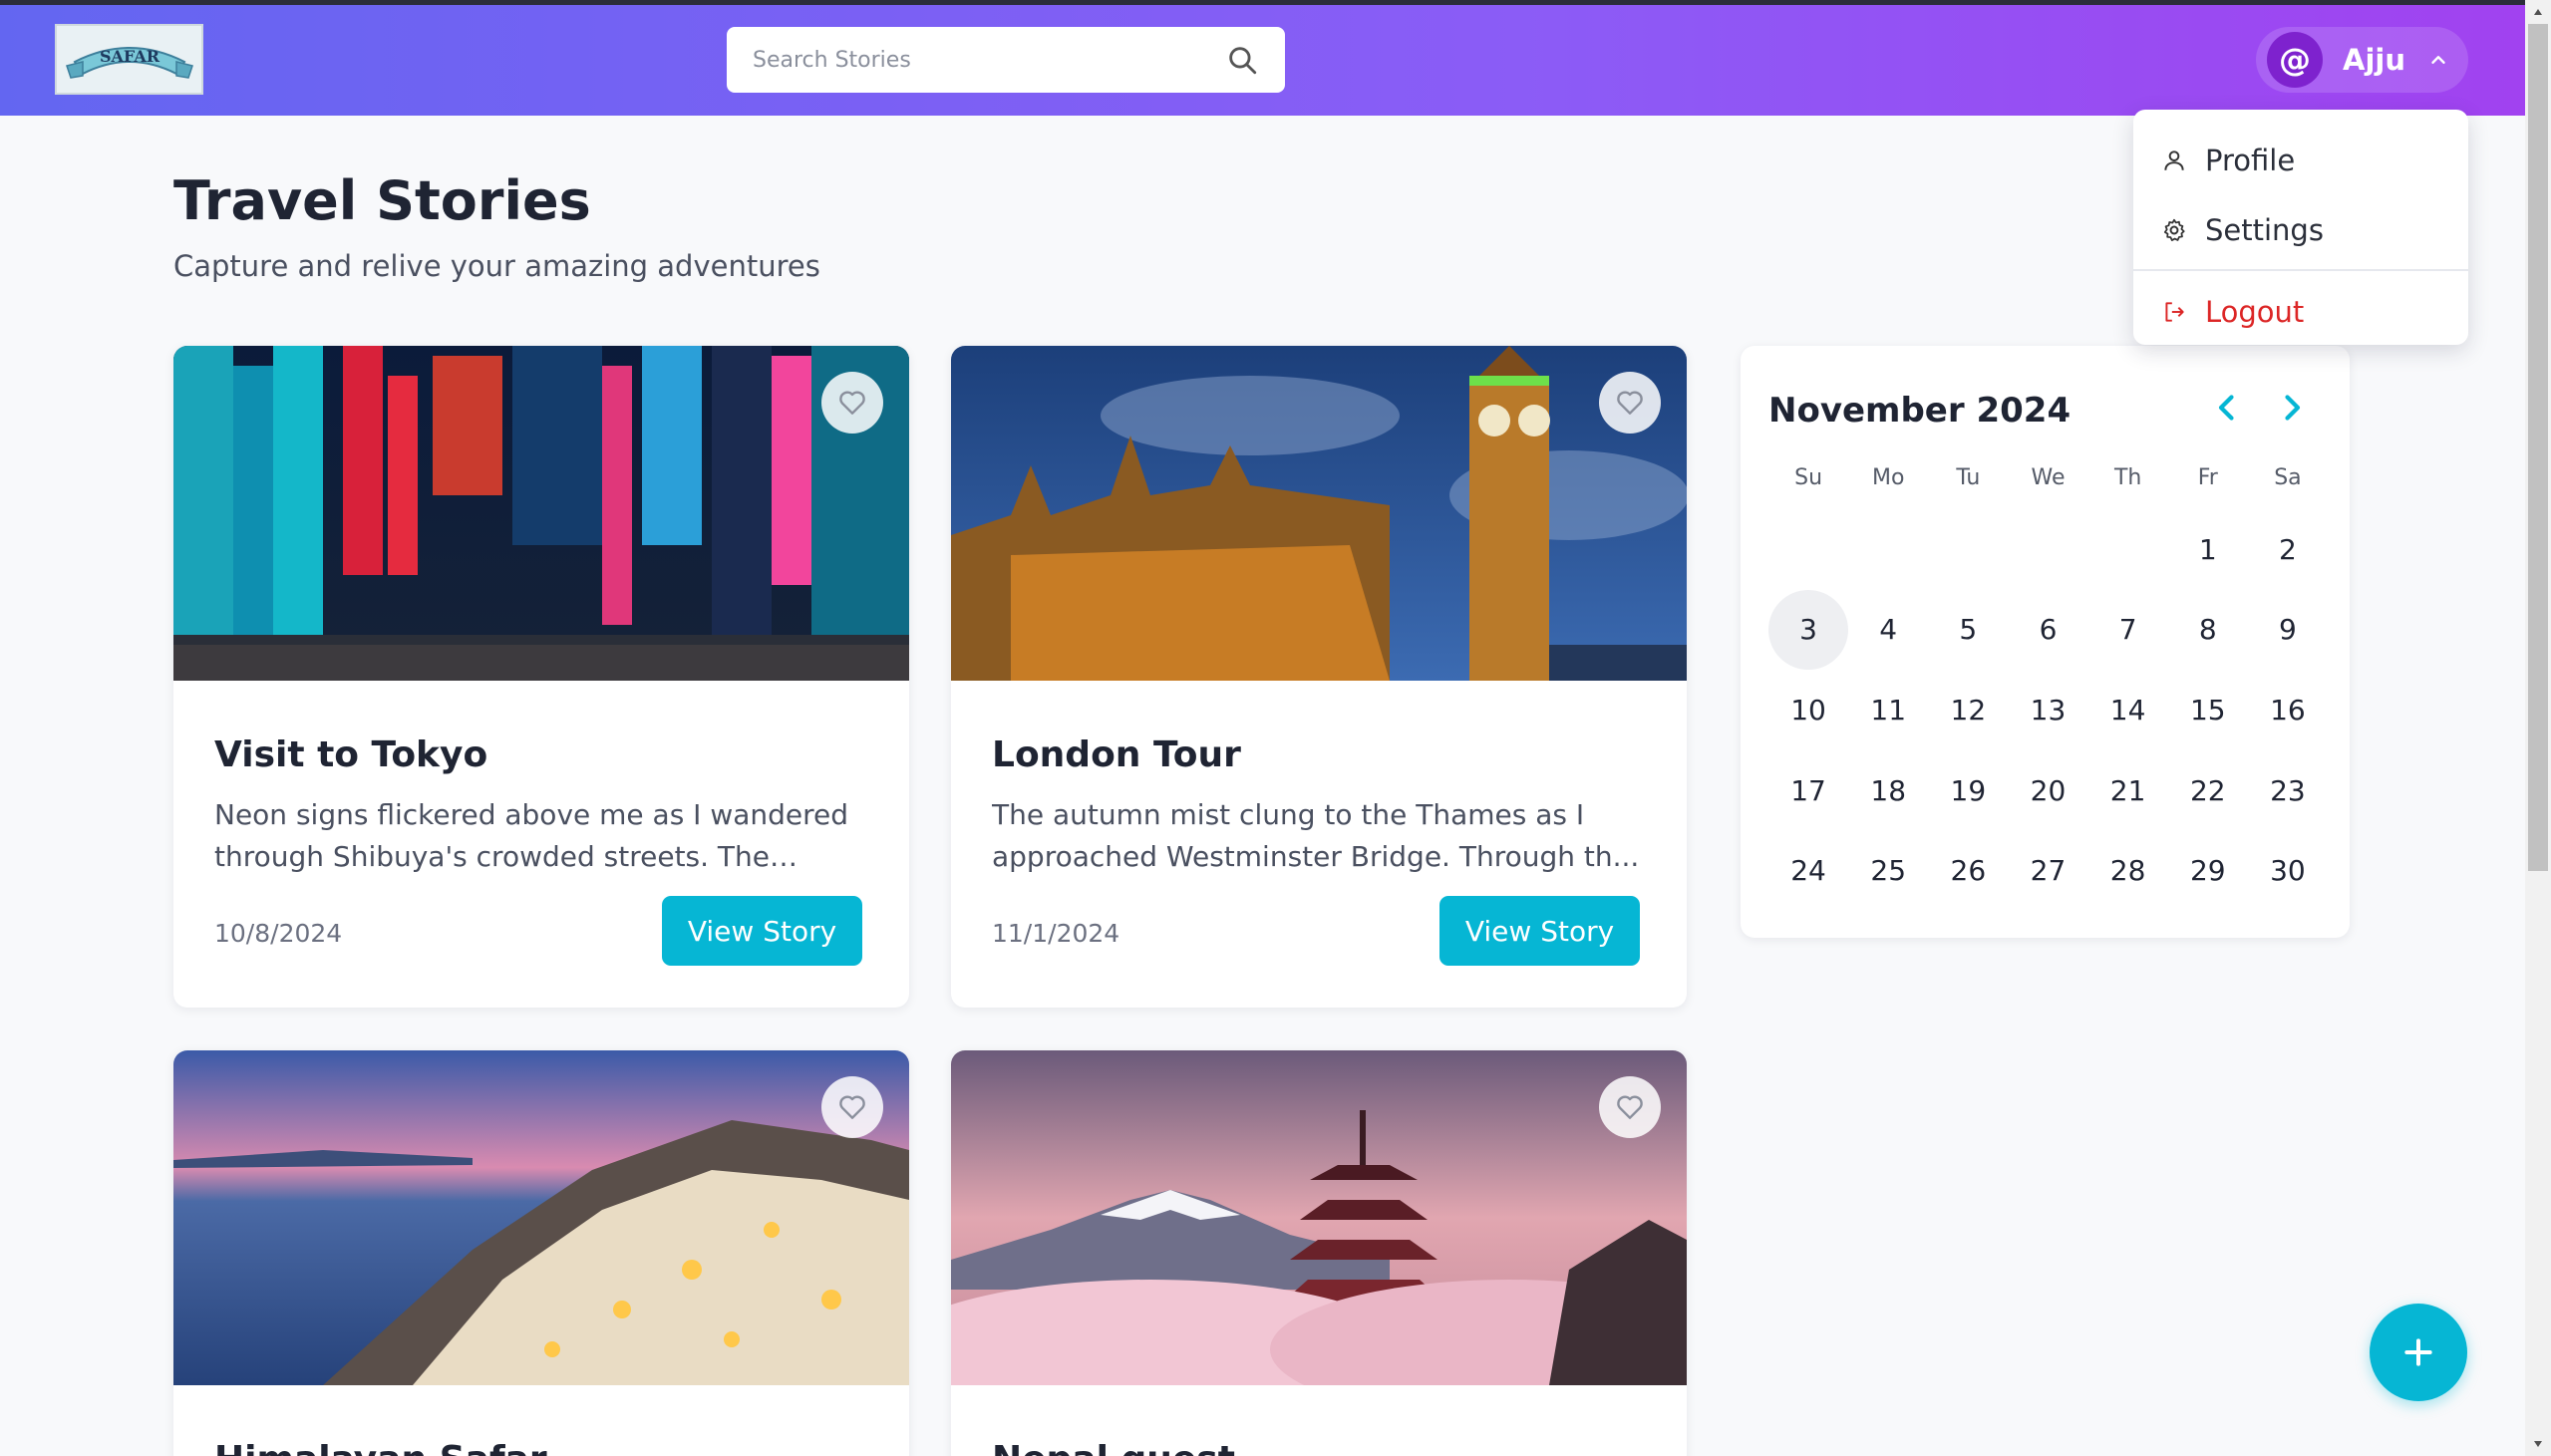 This screenshot has height=1456, width=2551. I want to click on story-image-tokyo, so click(541, 513).